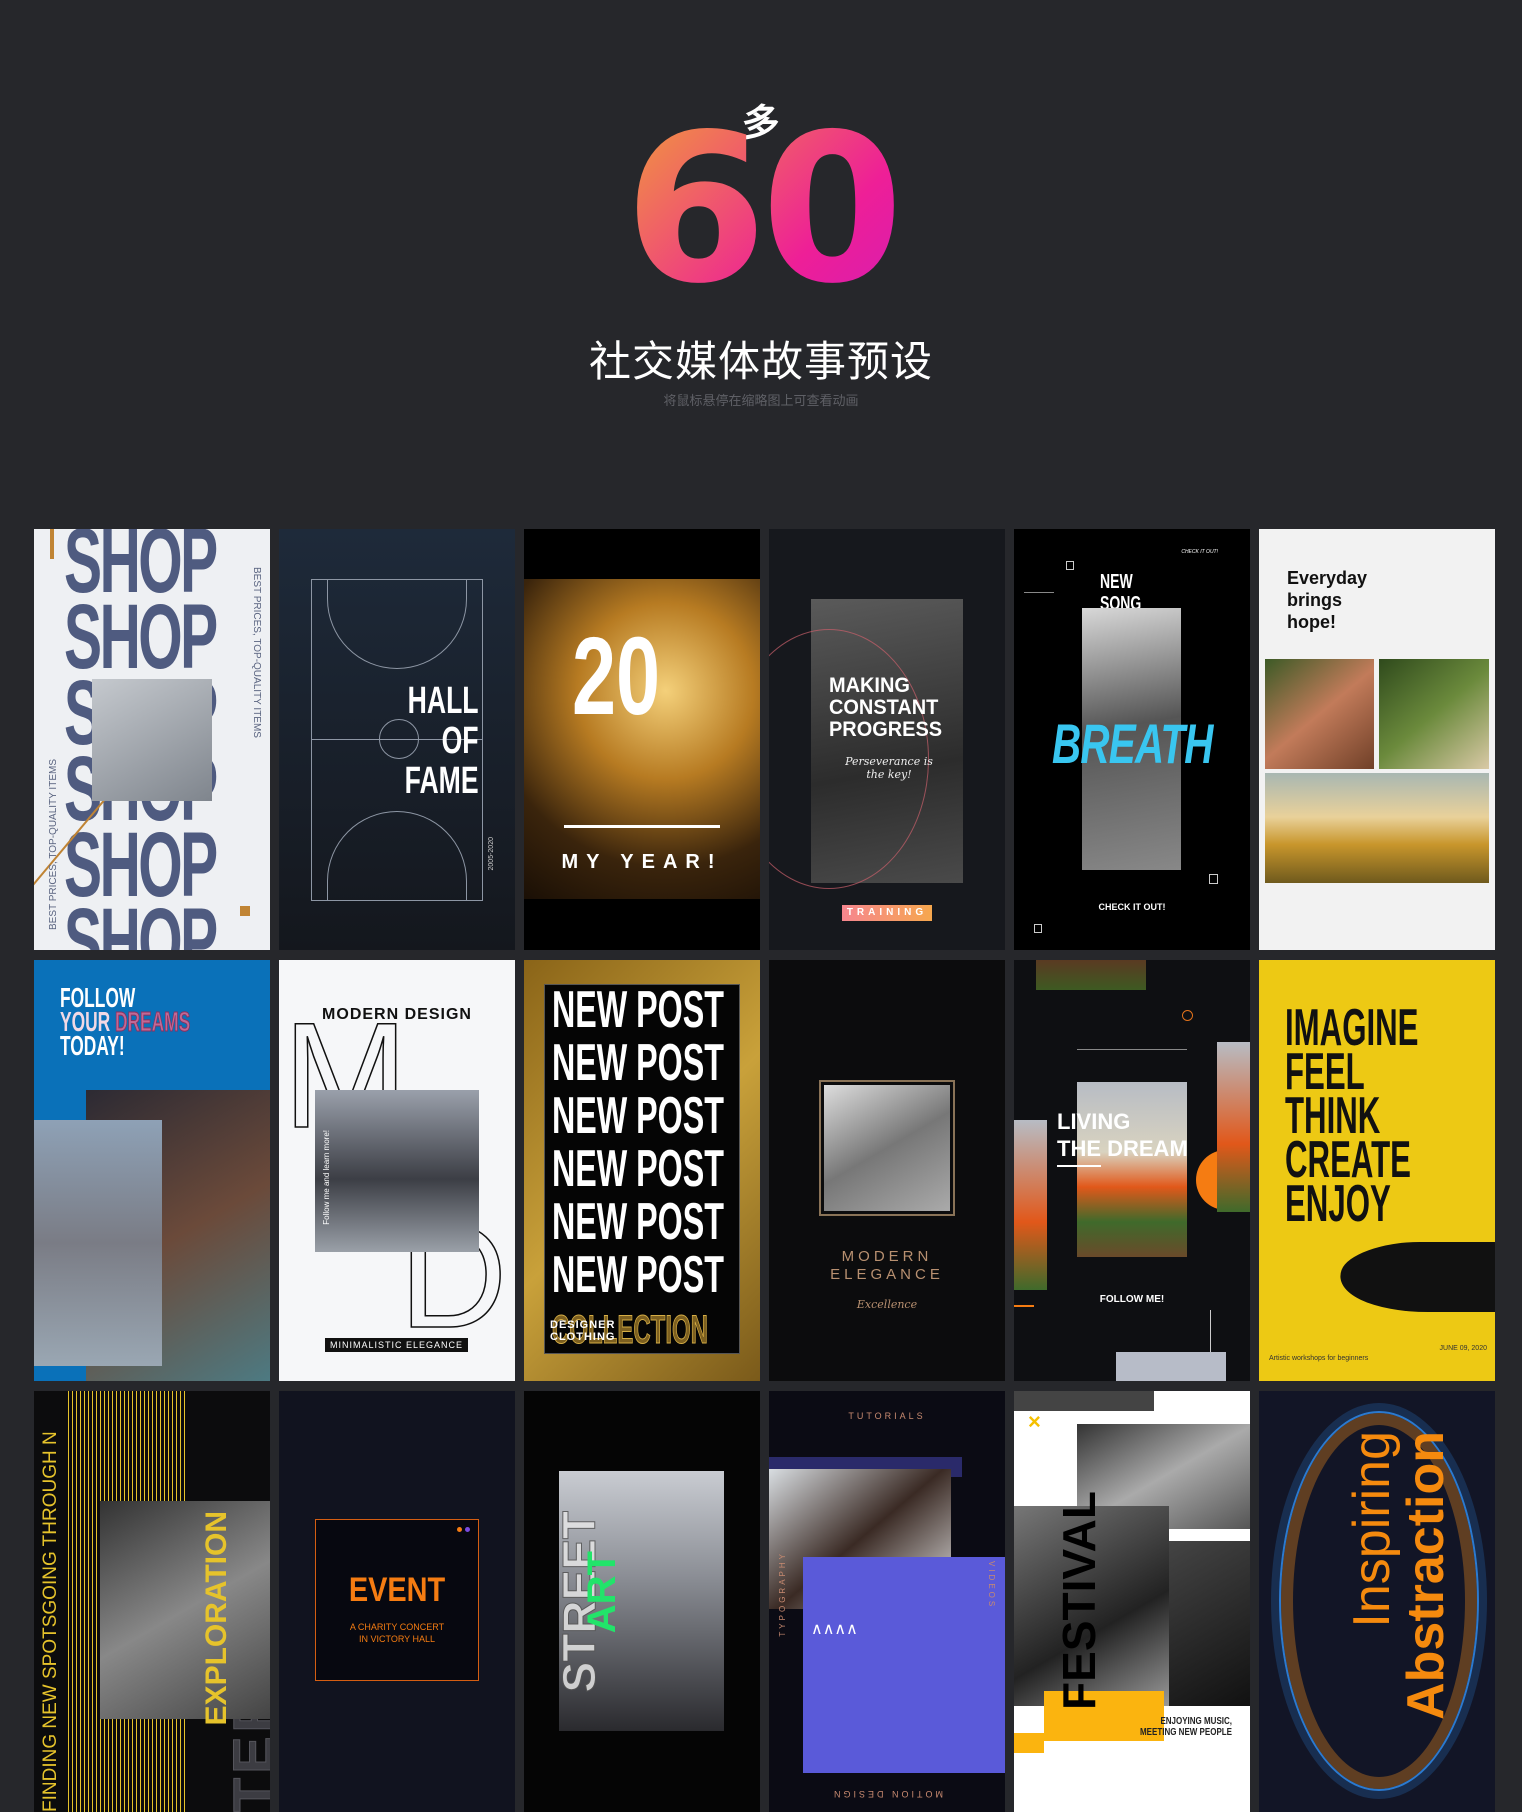 Image resolution: width=1522 pixels, height=1812 pixels. What do you see at coordinates (1199, 552) in the screenshot?
I see `breath-top-text: CHECK IT OUT!` at bounding box center [1199, 552].